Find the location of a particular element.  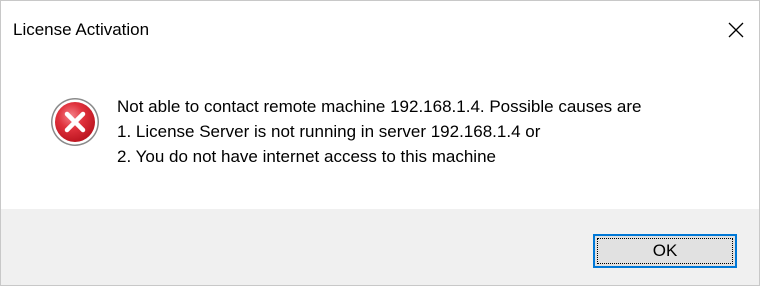

ok-button: OK is located at coordinates (665, 251).